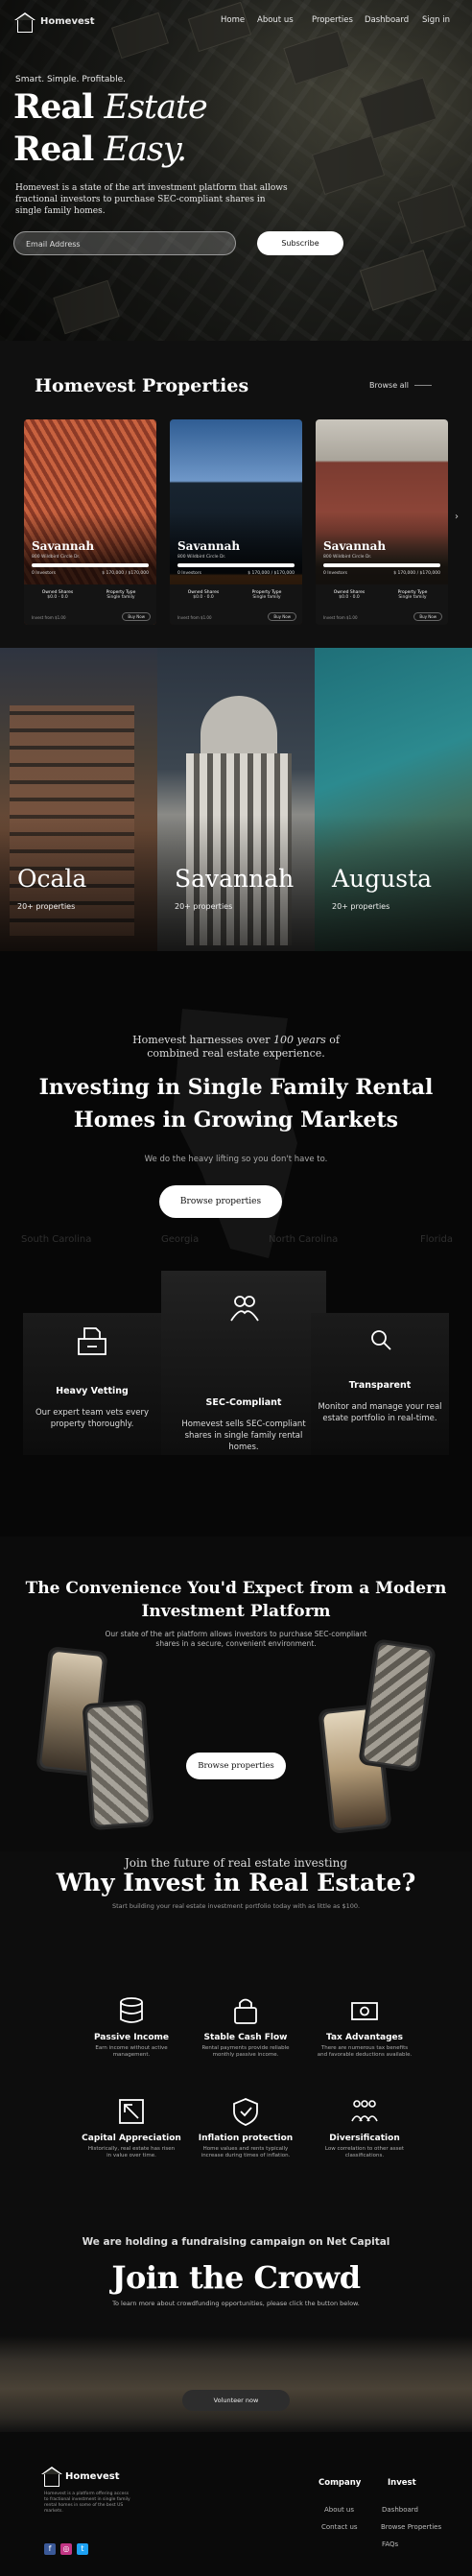 The image size is (472, 2576). Describe the element at coordinates (246, 2149) in the screenshot. I see `benefit-desc-line: Home values and rents typically` at that location.